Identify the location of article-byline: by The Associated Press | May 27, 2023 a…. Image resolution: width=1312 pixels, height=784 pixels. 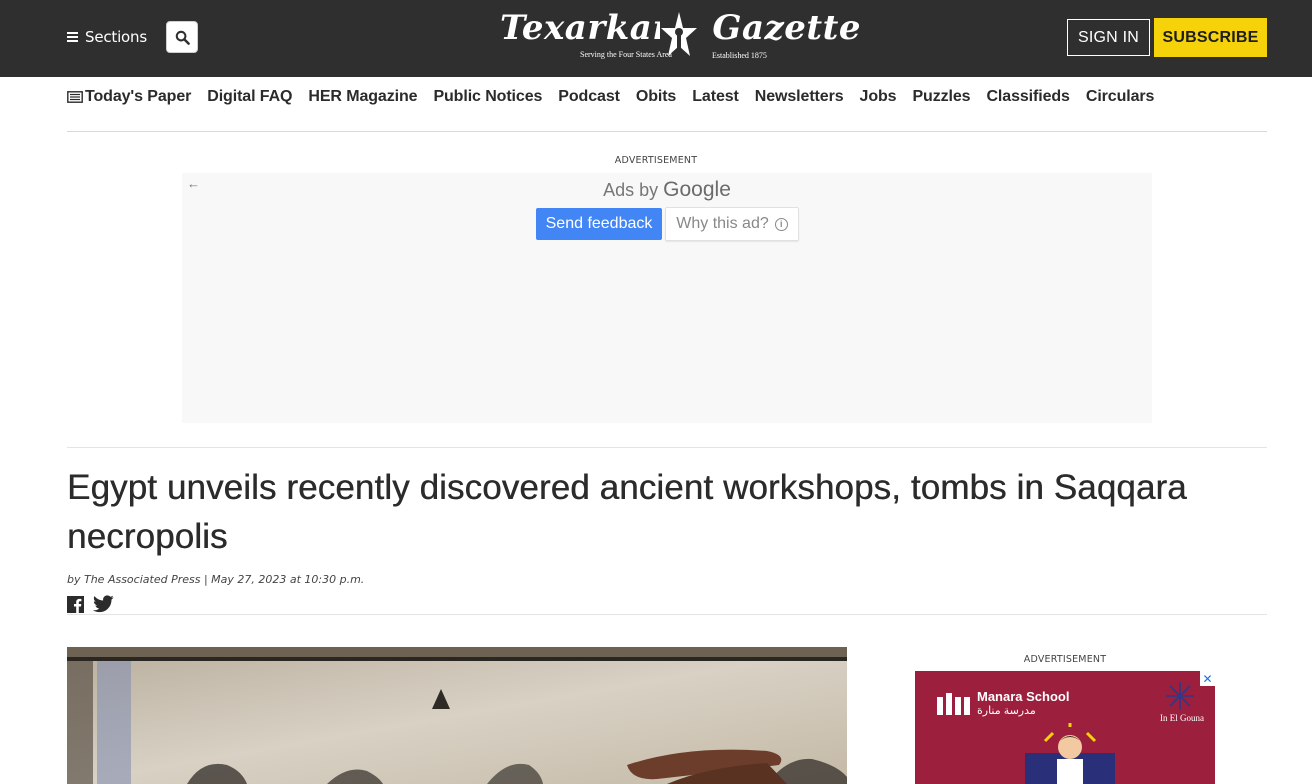
(216, 579).